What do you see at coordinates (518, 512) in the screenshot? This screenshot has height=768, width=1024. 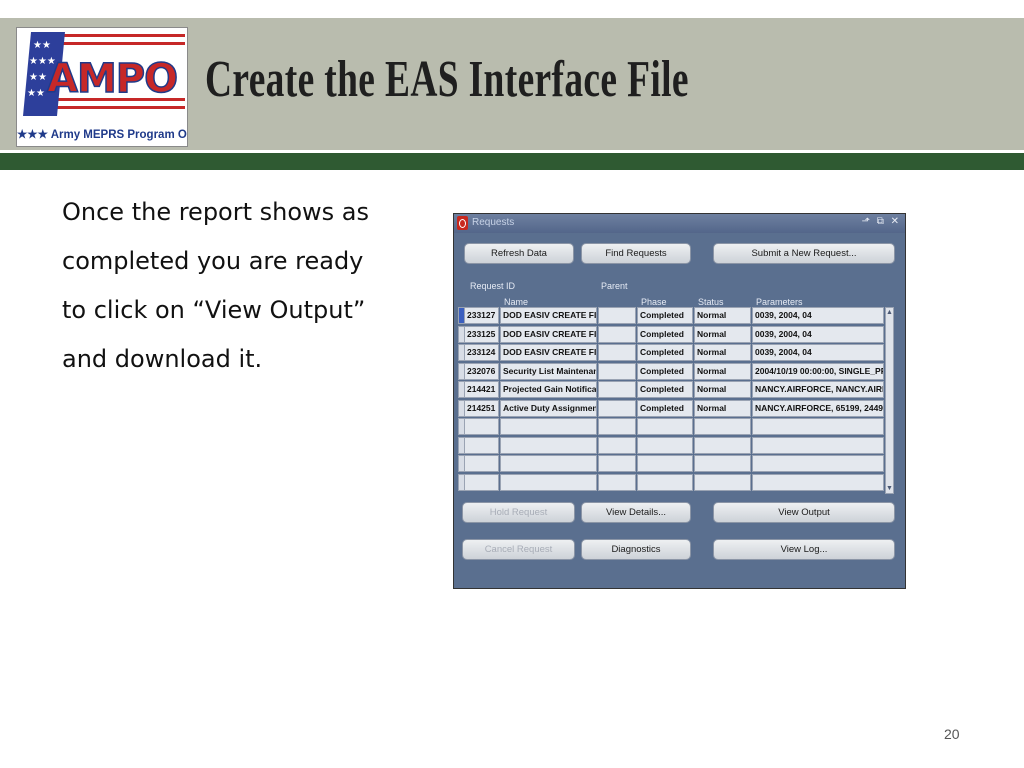 I see `hold-request-button: Hold Request` at bounding box center [518, 512].